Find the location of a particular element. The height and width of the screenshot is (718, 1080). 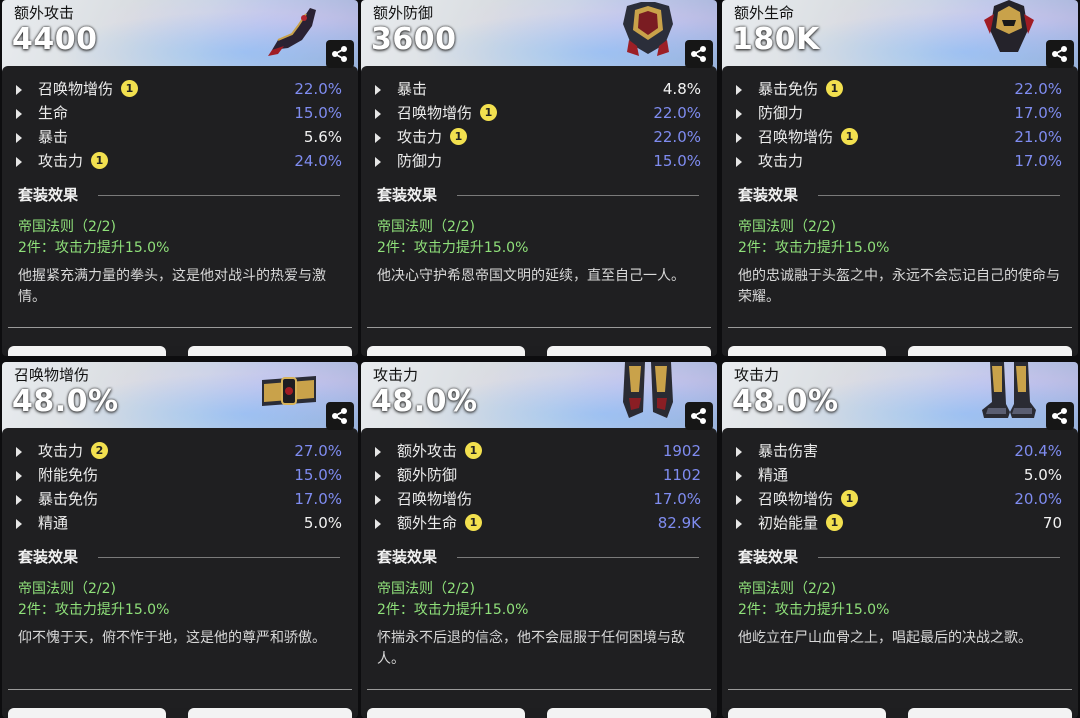

substat-name: 暴击 is located at coordinates (53, 137).